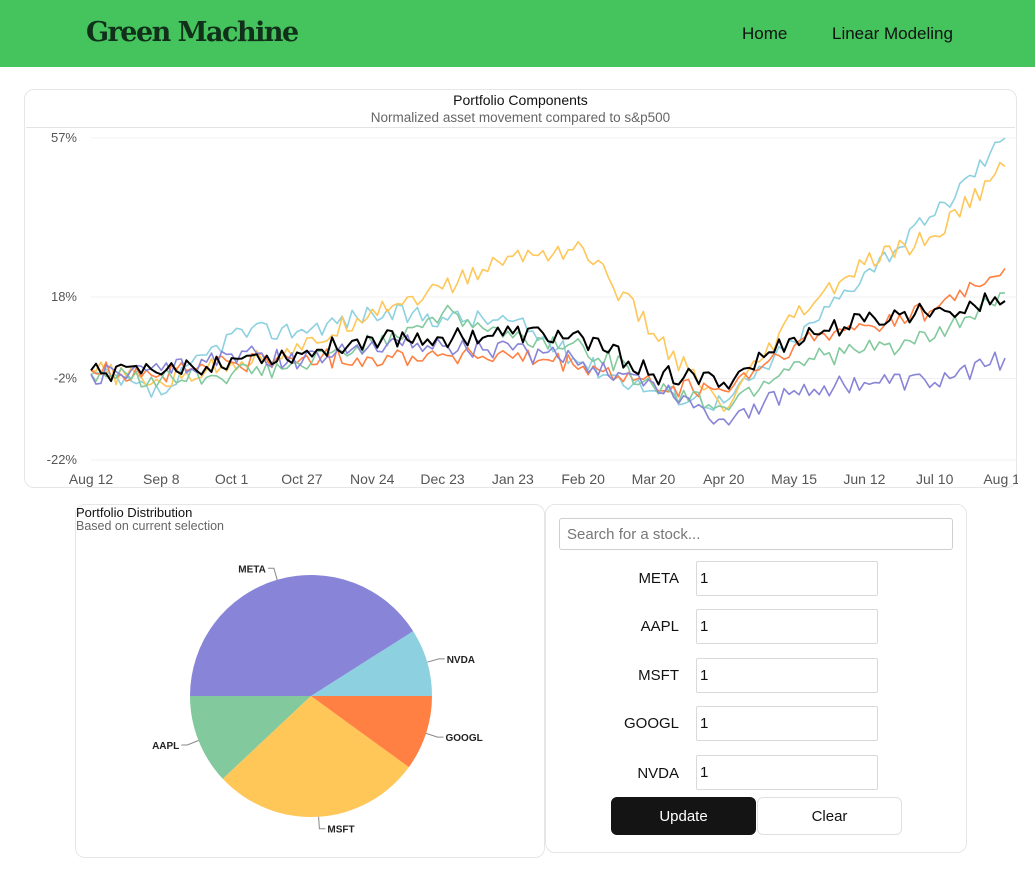  Describe the element at coordinates (654, 479) in the screenshot. I see `x-tick-label: Mar 20` at that location.